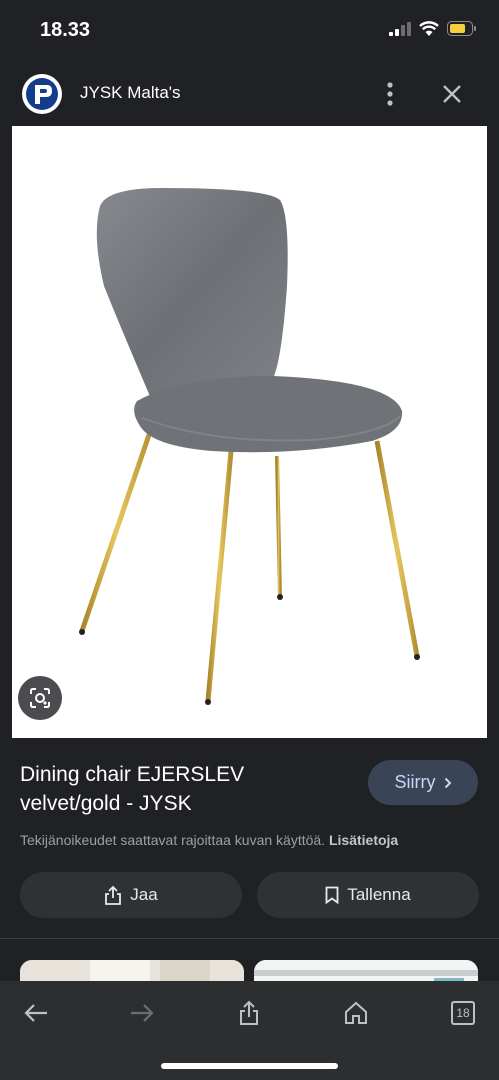  I want to click on status-time: 18.33, so click(65, 30).